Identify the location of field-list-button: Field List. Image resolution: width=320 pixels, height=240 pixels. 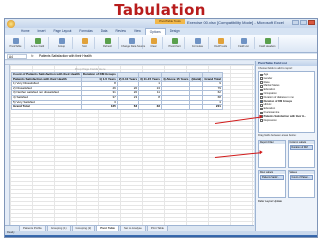
(244, 43).